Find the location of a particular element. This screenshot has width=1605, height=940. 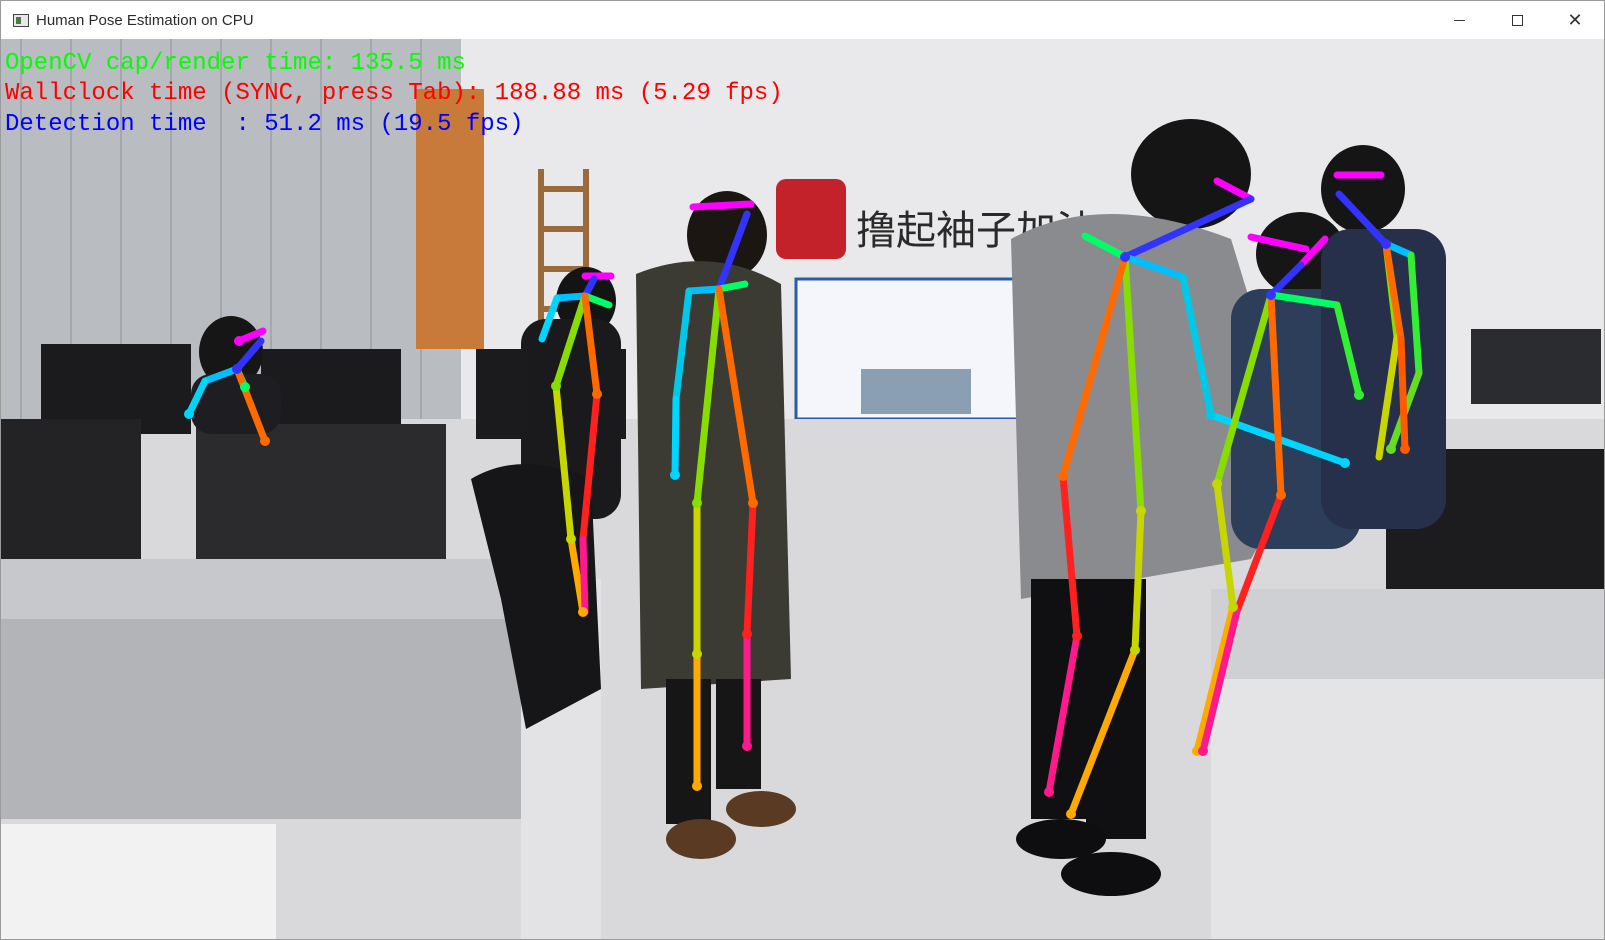

close-icon: ✕ is located at coordinates (1575, 20).